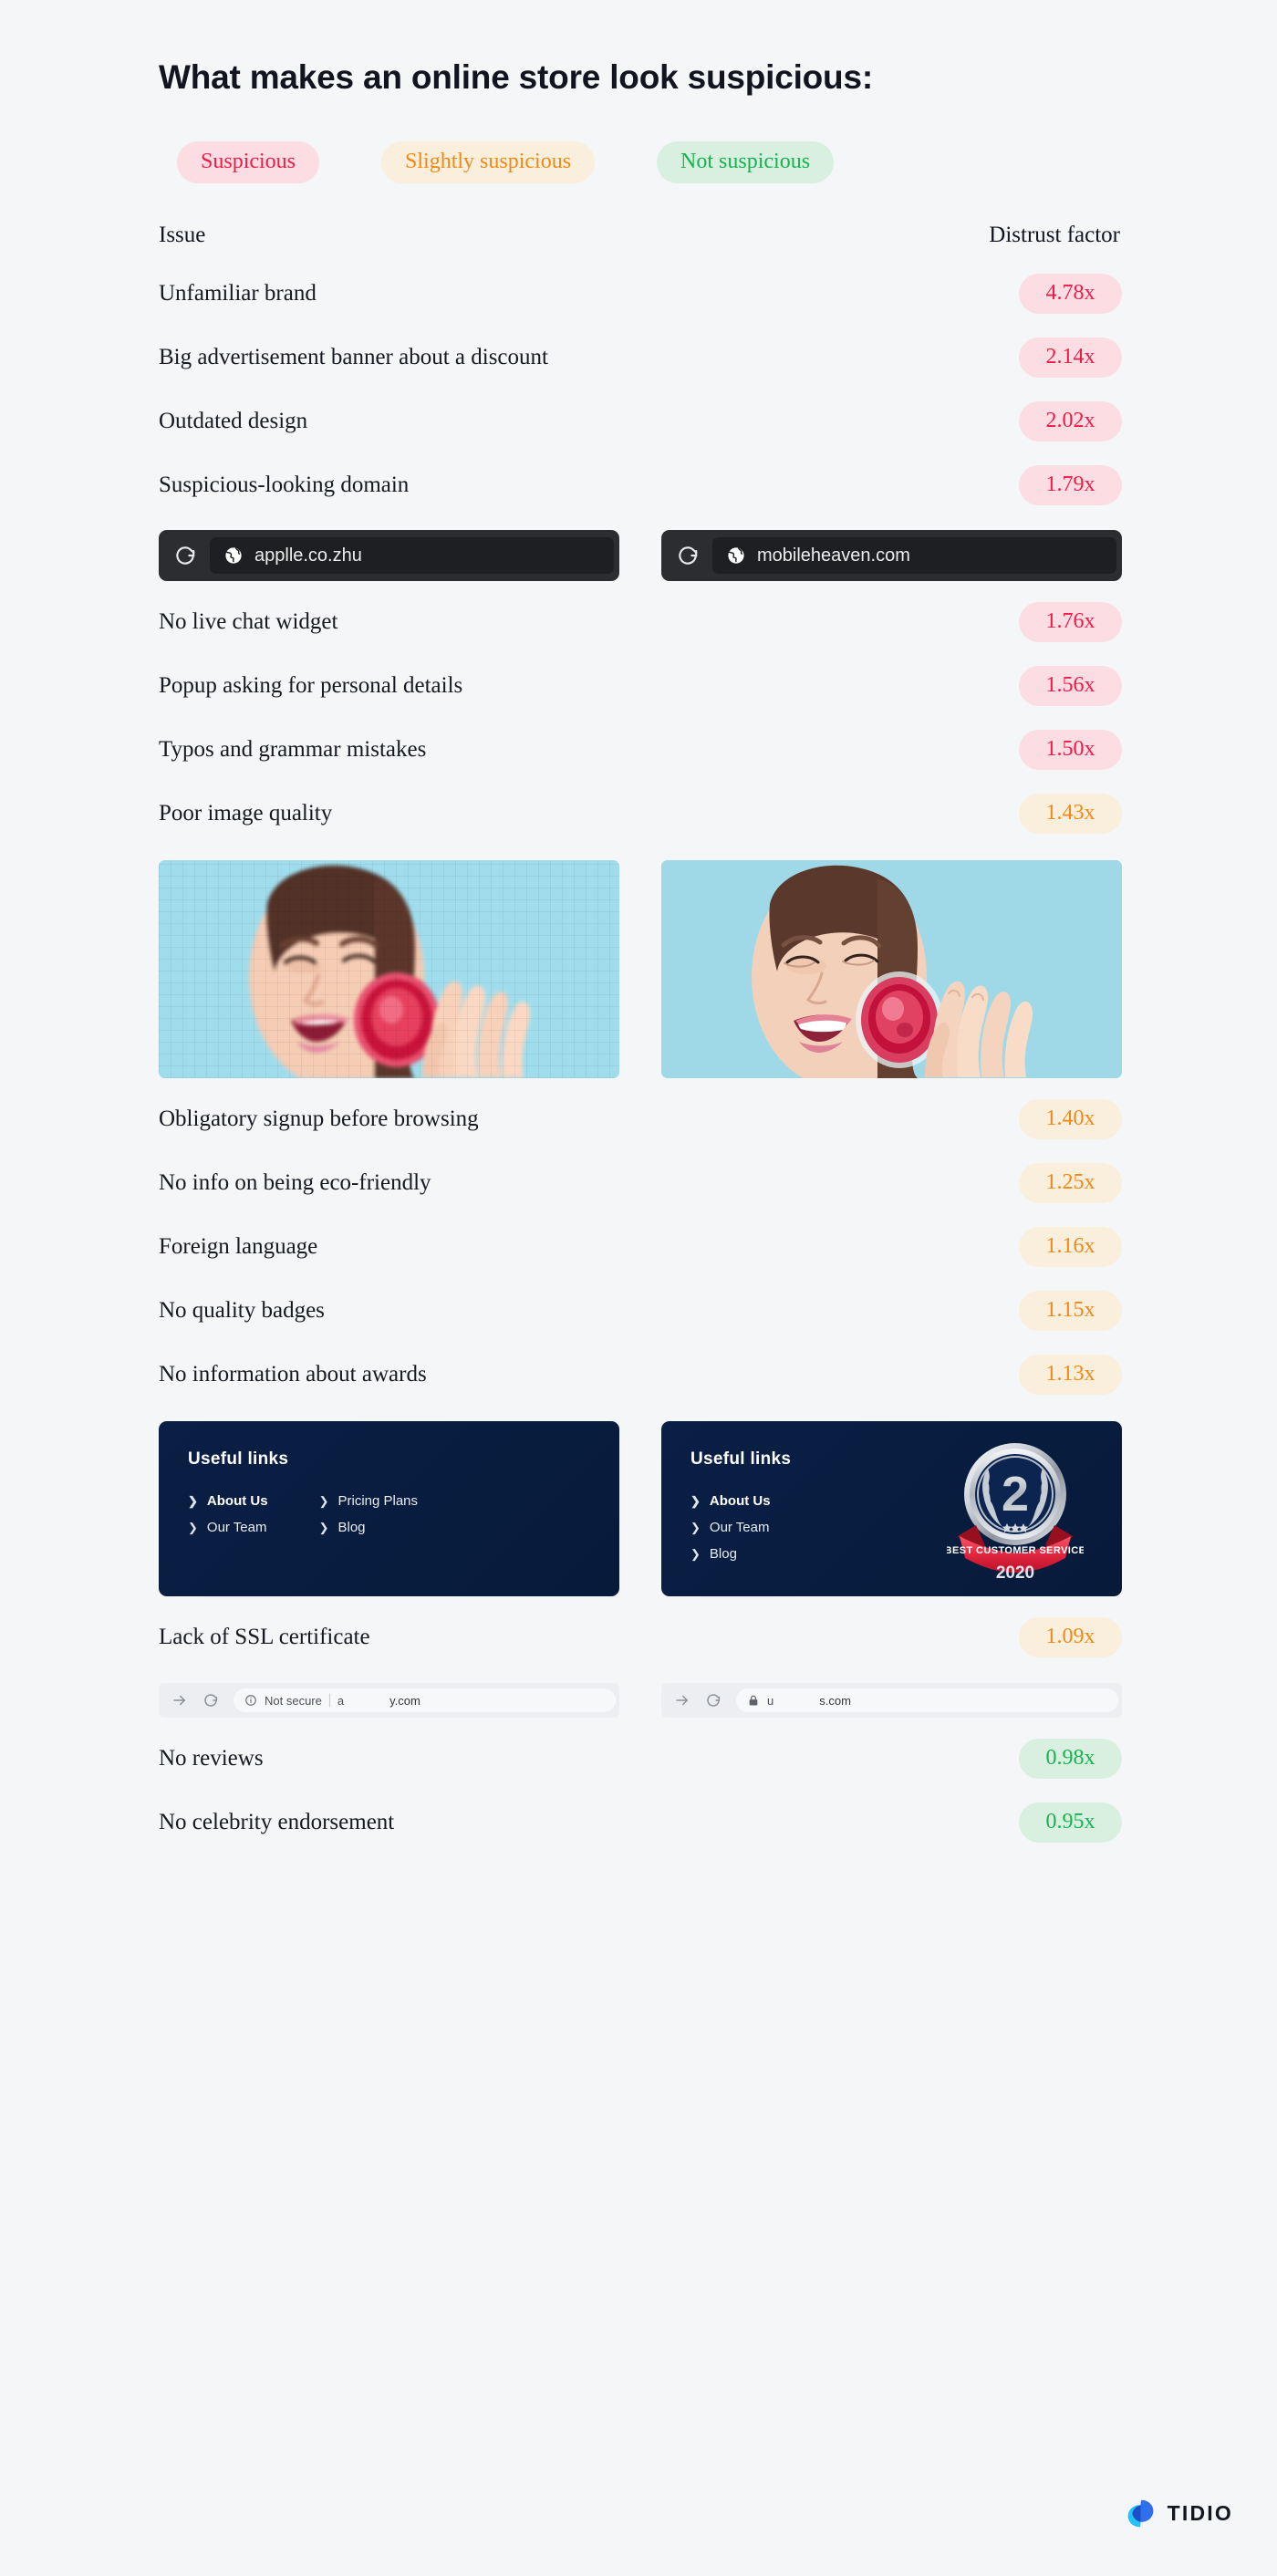 This screenshot has width=1277, height=2576. What do you see at coordinates (640, 1246) in the screenshot?
I see `table-row: Foreign language 1.16x` at bounding box center [640, 1246].